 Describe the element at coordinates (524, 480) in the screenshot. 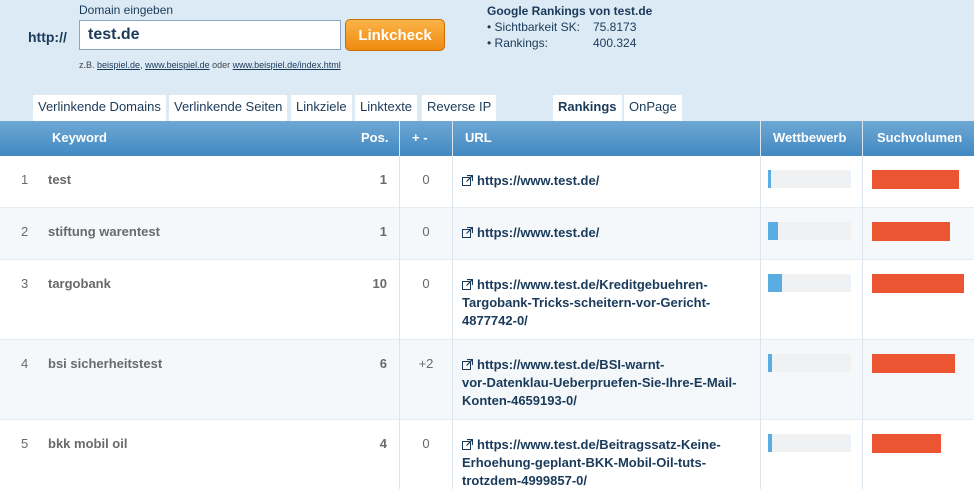

I see `url-line: trotzdem-4999857-0/` at that location.